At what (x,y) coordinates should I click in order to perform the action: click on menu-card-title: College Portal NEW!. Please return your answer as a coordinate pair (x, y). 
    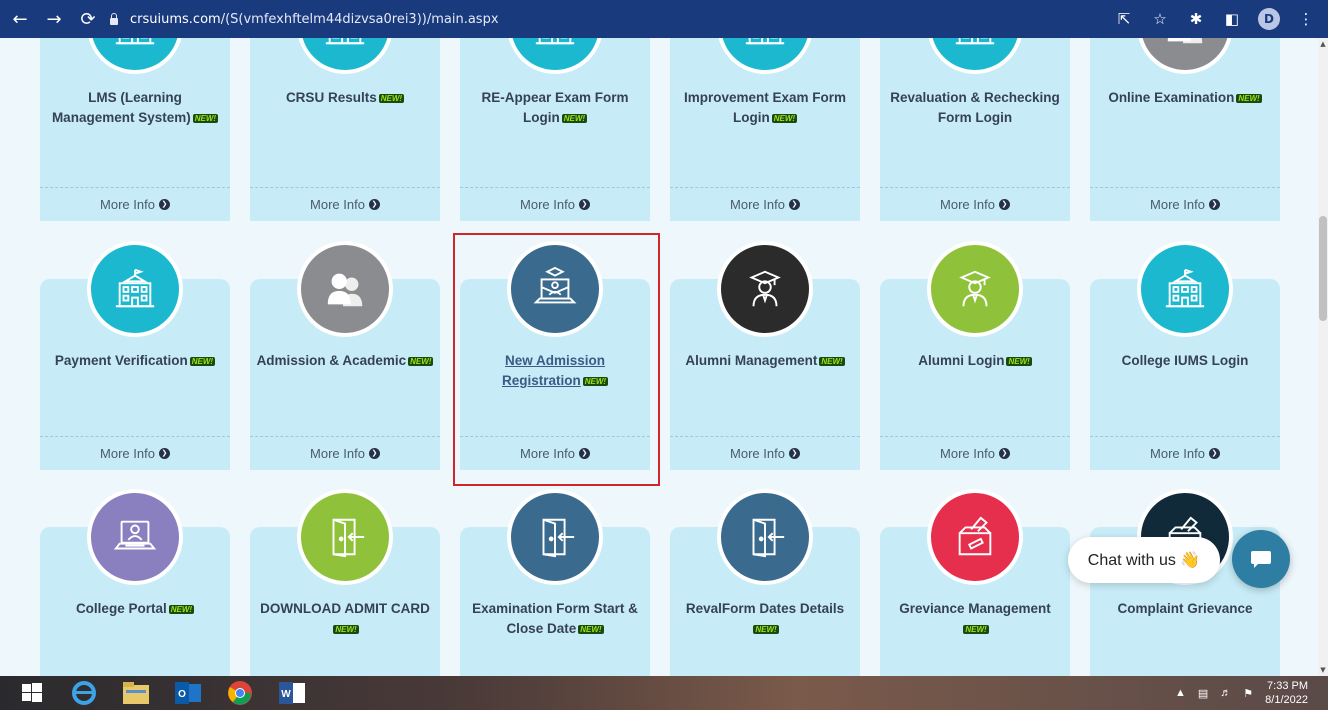
    Looking at the image, I should click on (135, 609).